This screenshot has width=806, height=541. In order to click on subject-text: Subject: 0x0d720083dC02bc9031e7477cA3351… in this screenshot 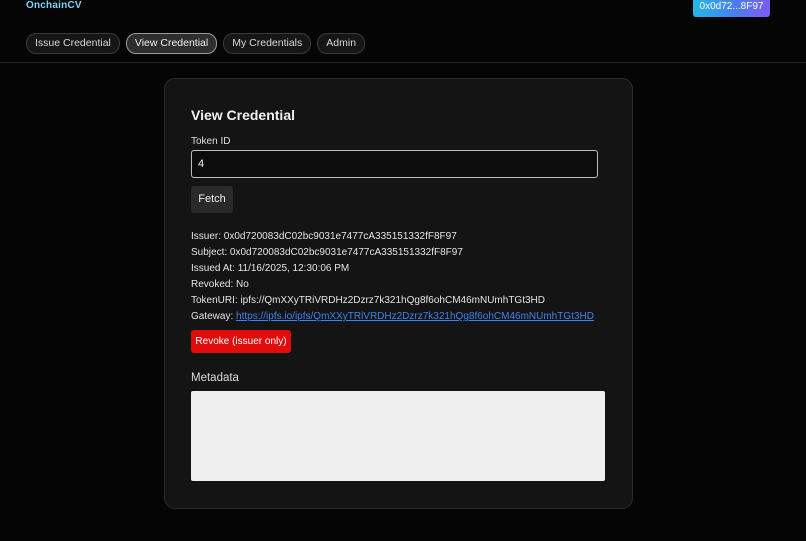, I will do `click(327, 252)`.